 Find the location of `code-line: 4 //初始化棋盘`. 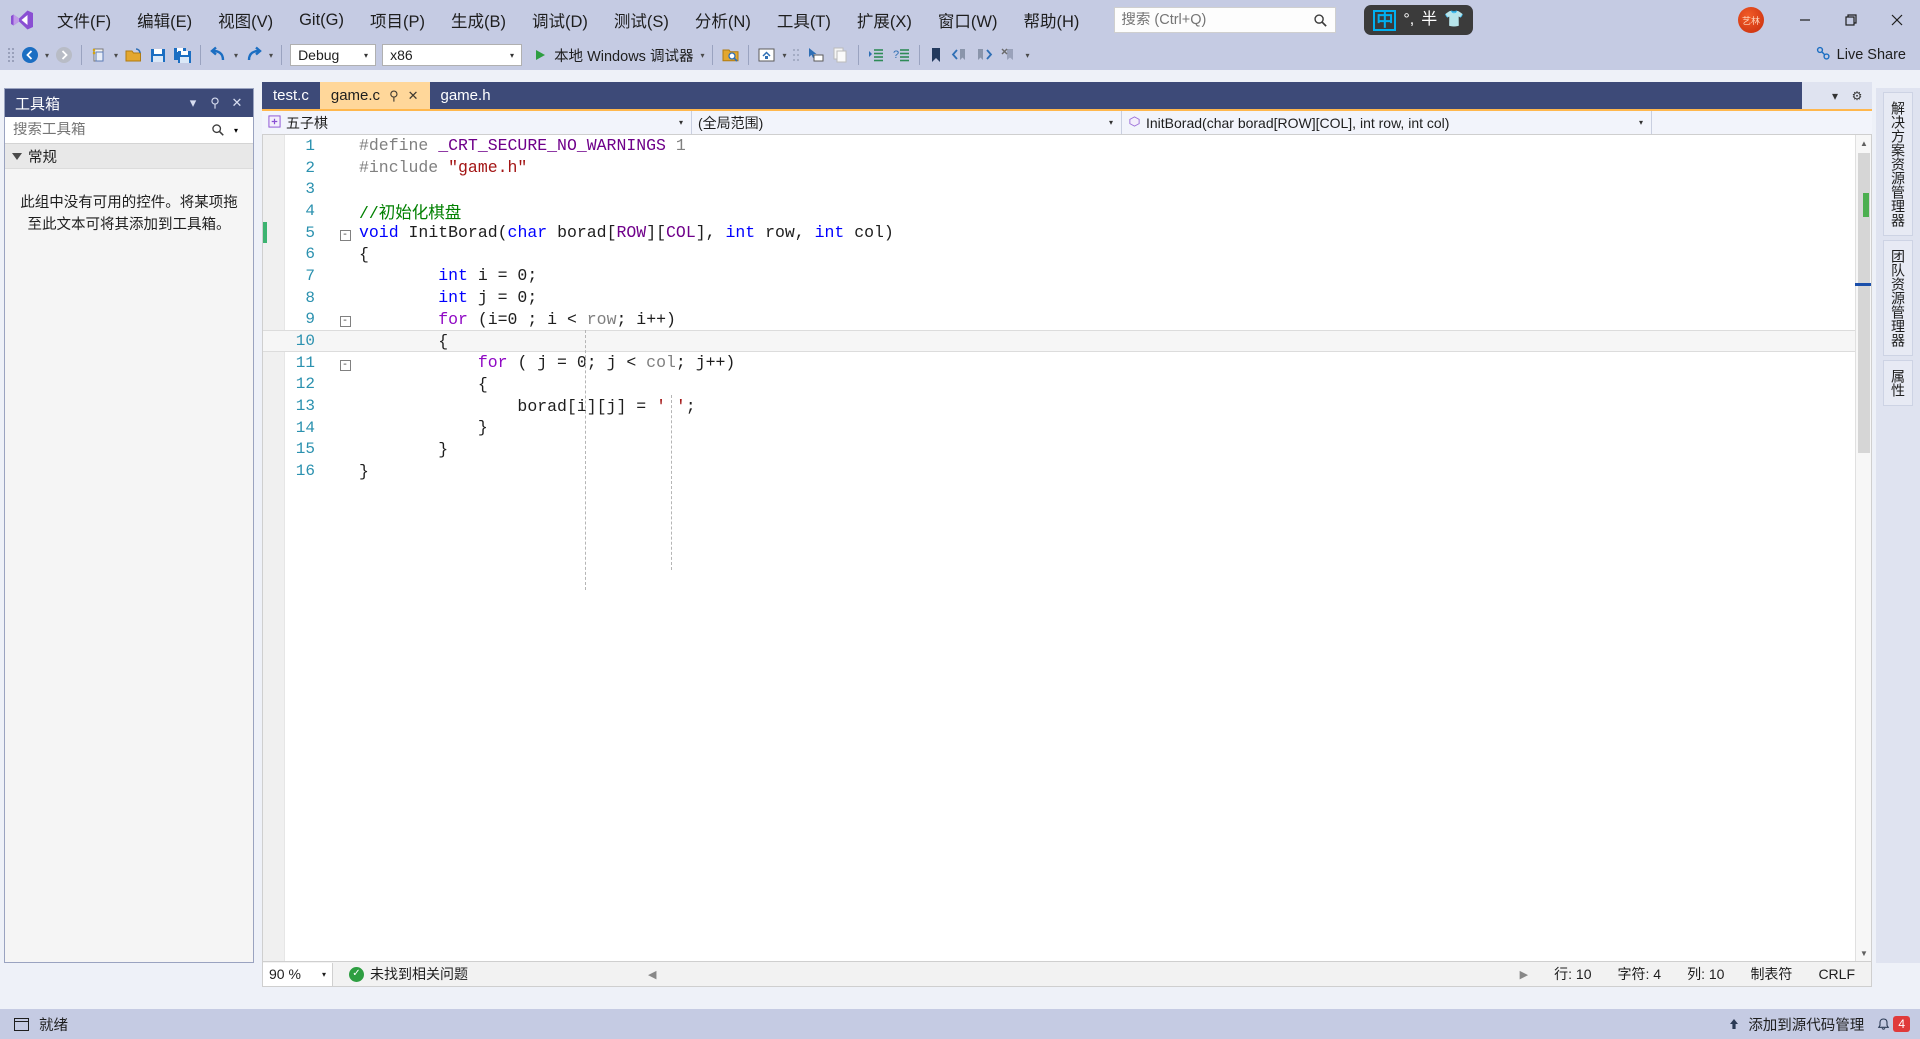

code-line: 4 //初始化棋盘 is located at coordinates (1067, 211).